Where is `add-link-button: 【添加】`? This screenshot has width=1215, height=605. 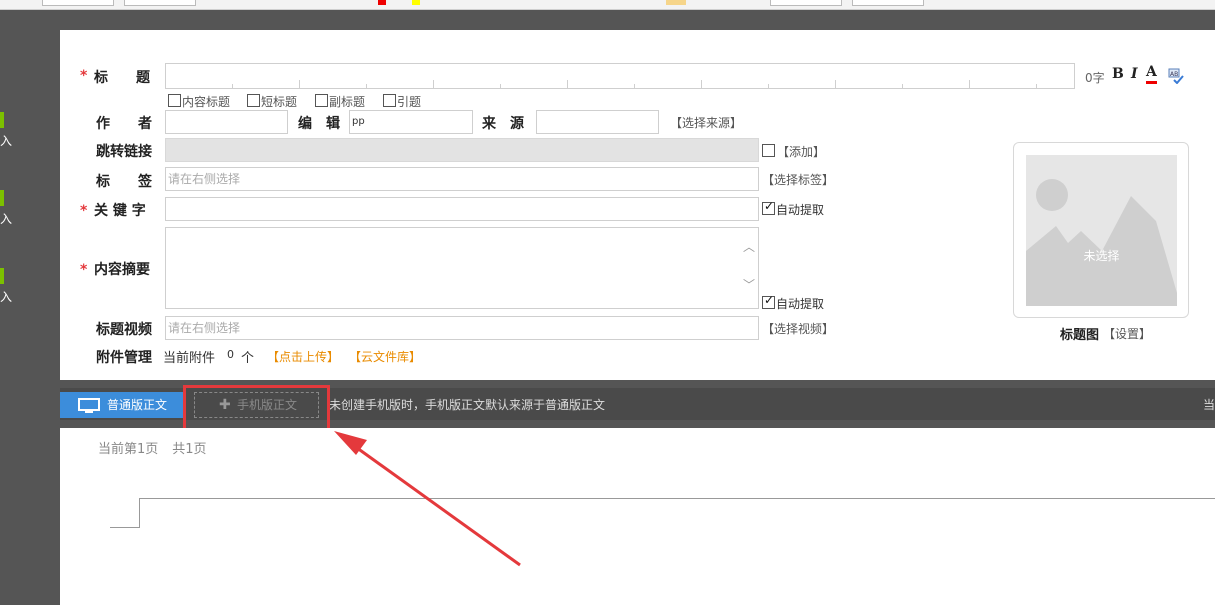
add-link-button: 【添加】 is located at coordinates (801, 151).